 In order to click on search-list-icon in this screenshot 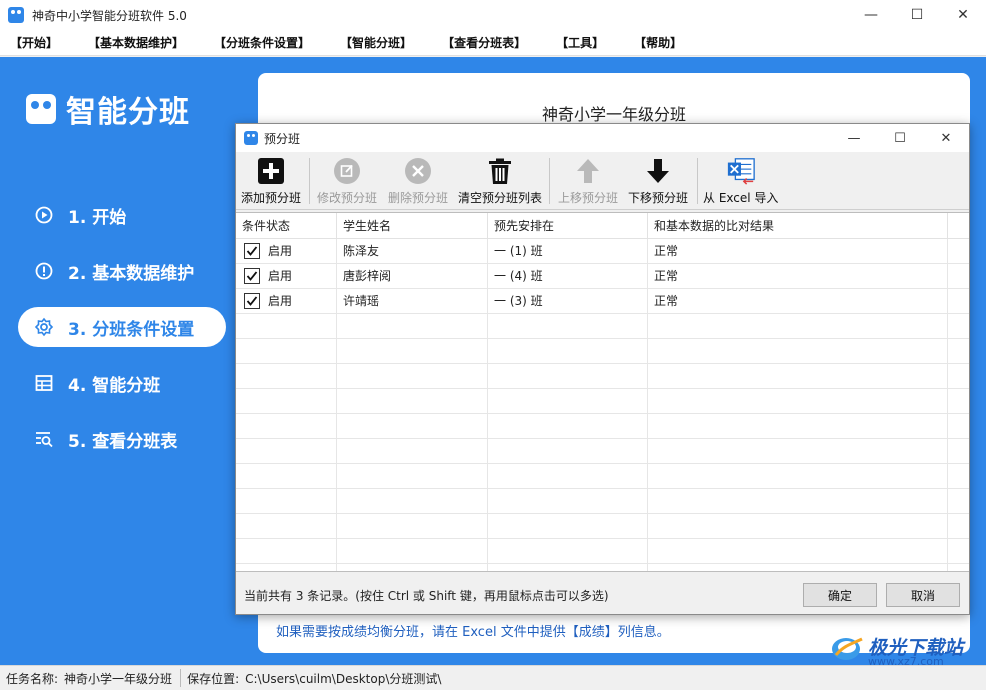, I will do `click(44, 439)`.